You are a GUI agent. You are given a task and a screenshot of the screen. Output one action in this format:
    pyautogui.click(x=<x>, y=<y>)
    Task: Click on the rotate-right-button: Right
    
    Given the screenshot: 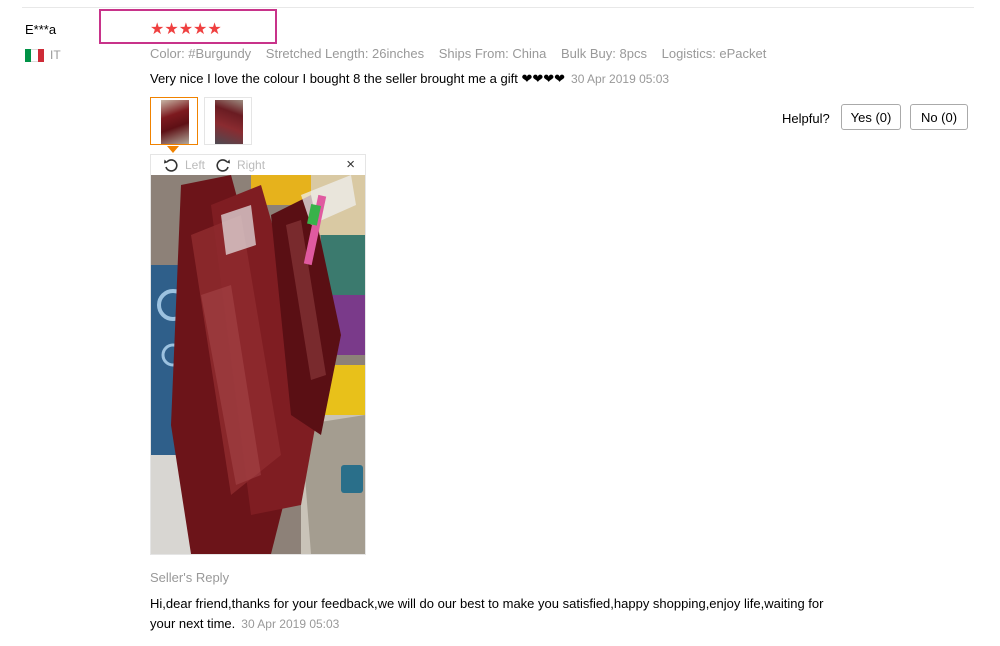 What is the action you would take?
    pyautogui.click(x=240, y=165)
    